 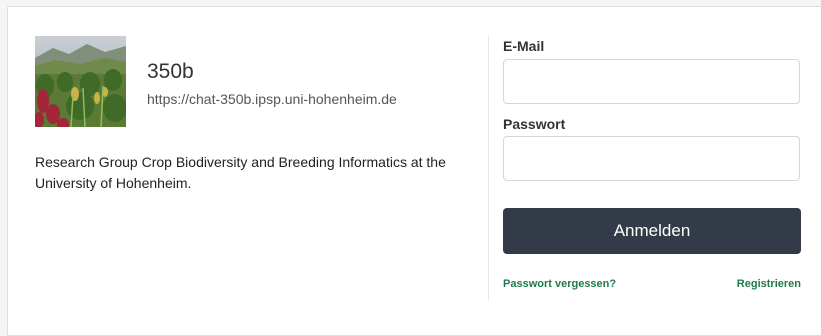 I want to click on email-label: E-Mail, so click(x=524, y=46).